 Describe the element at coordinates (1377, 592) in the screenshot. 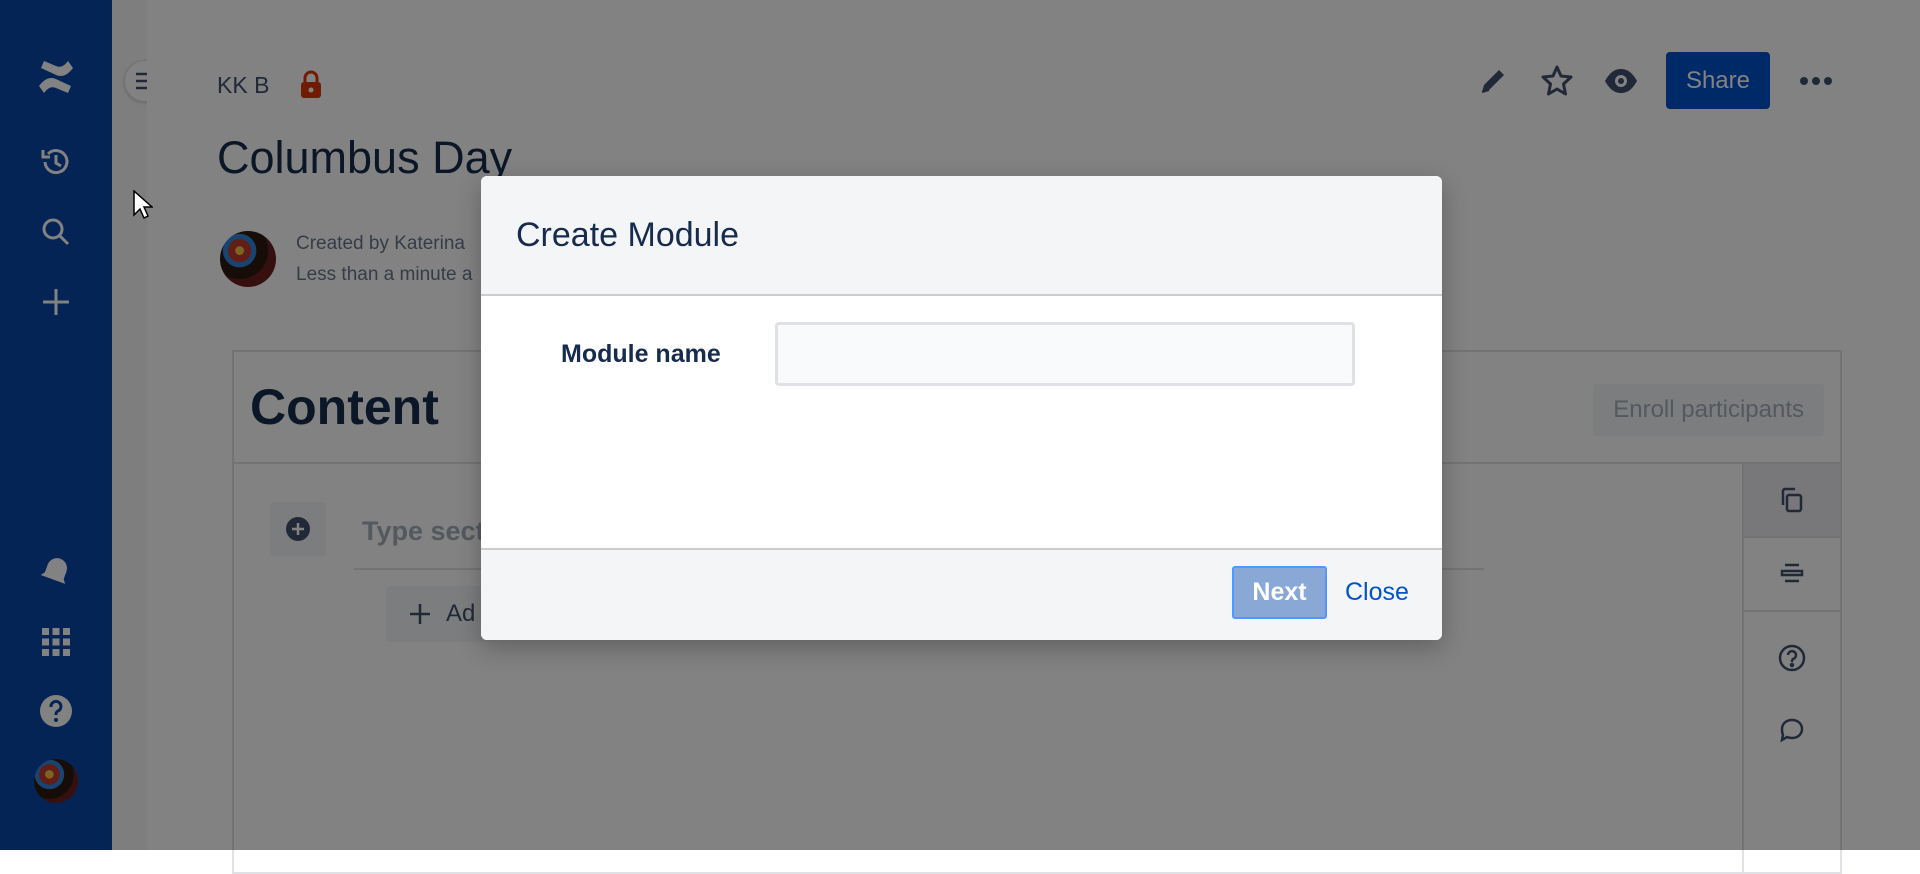

I see `close-button: Close` at that location.